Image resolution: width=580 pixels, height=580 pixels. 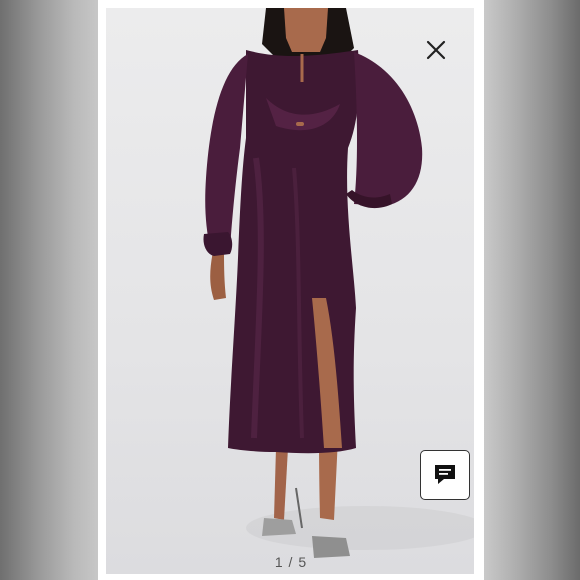 I want to click on close-icon, so click(x=436, y=50).